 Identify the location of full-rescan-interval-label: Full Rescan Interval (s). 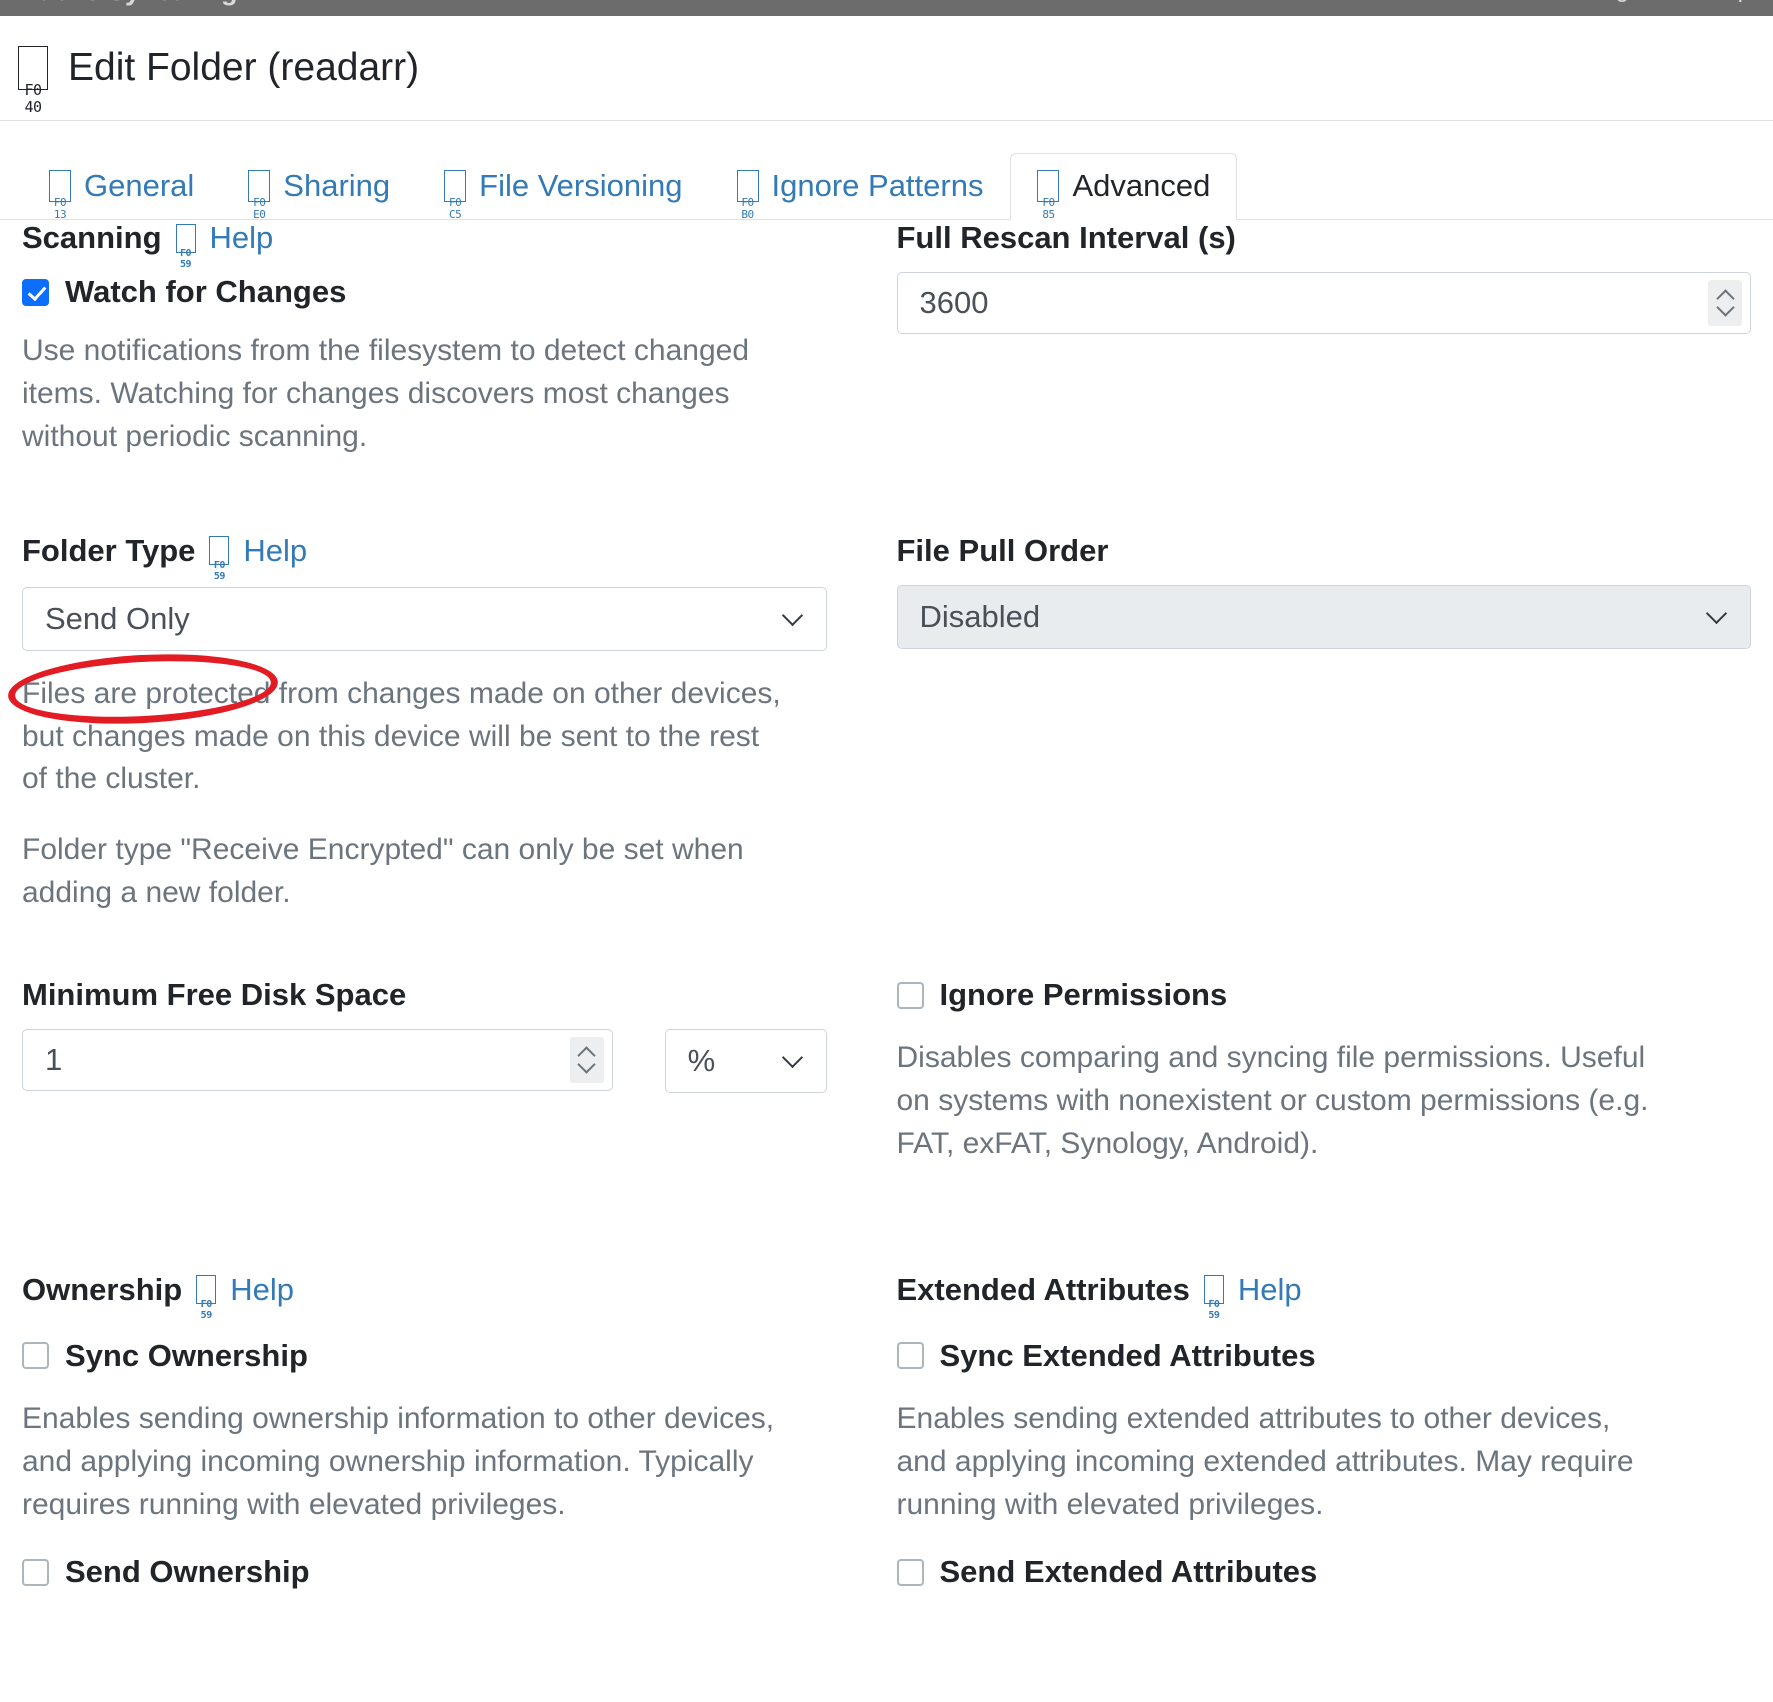
(1066, 237).